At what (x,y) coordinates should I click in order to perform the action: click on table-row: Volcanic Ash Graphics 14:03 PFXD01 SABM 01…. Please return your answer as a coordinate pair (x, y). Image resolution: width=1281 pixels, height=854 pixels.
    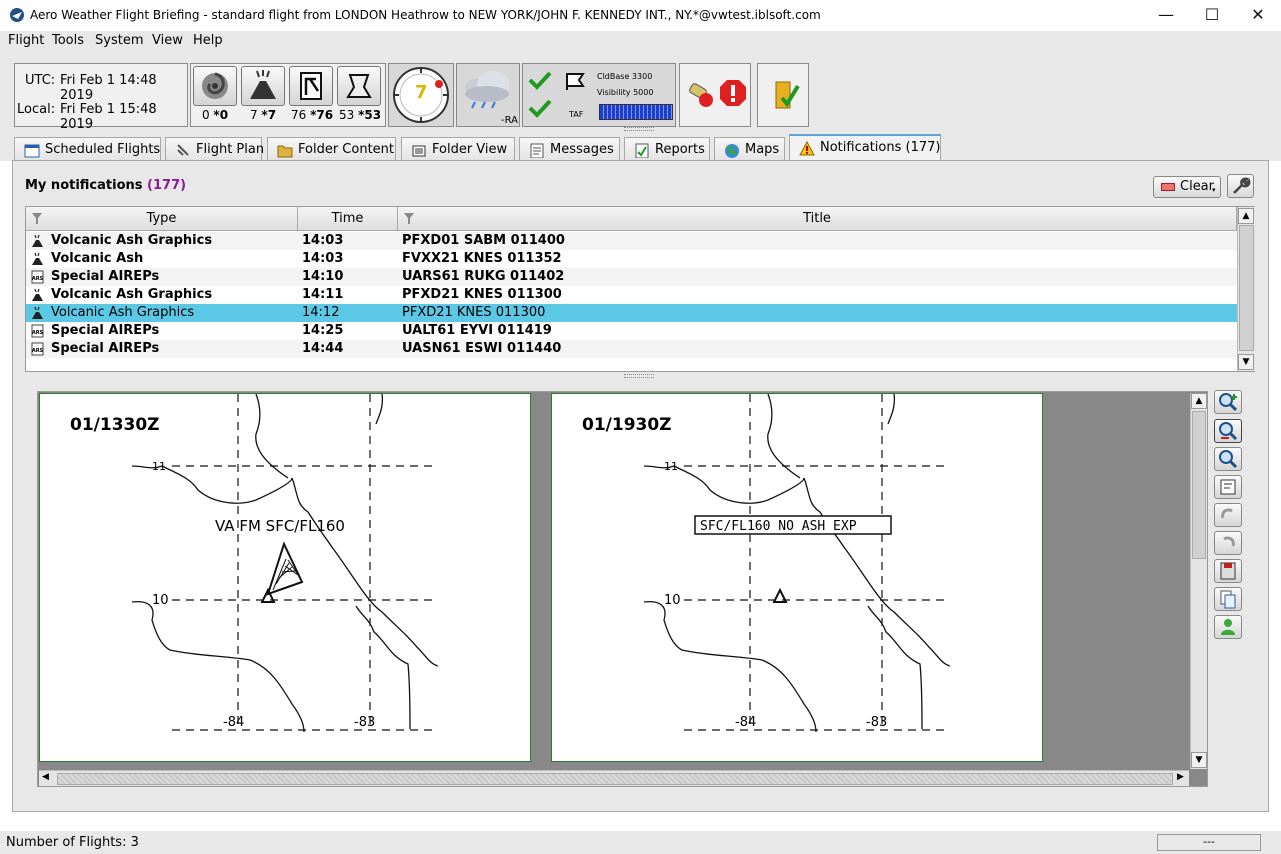
    Looking at the image, I should click on (631, 241).